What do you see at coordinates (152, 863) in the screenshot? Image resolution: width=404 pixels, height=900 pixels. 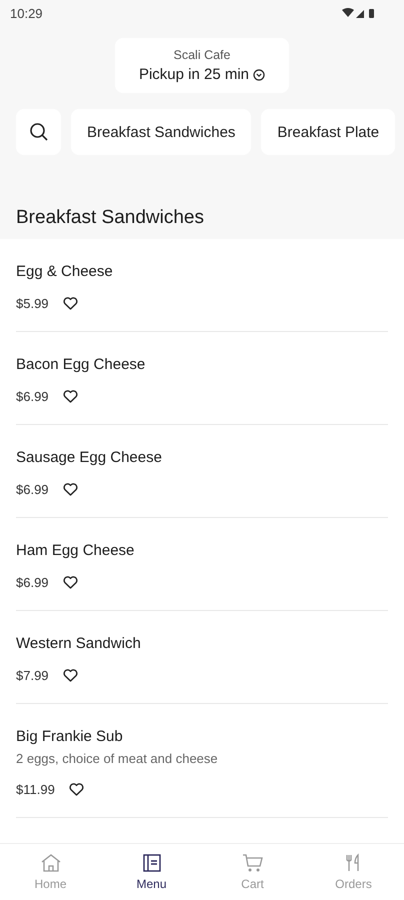 I see `menu-book-icon` at bounding box center [152, 863].